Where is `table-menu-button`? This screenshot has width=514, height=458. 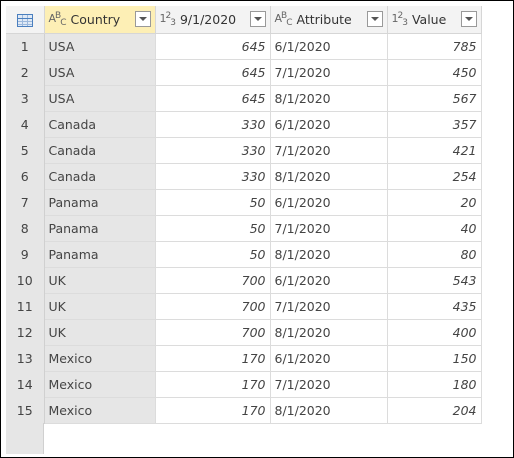
table-menu-button is located at coordinates (25, 20).